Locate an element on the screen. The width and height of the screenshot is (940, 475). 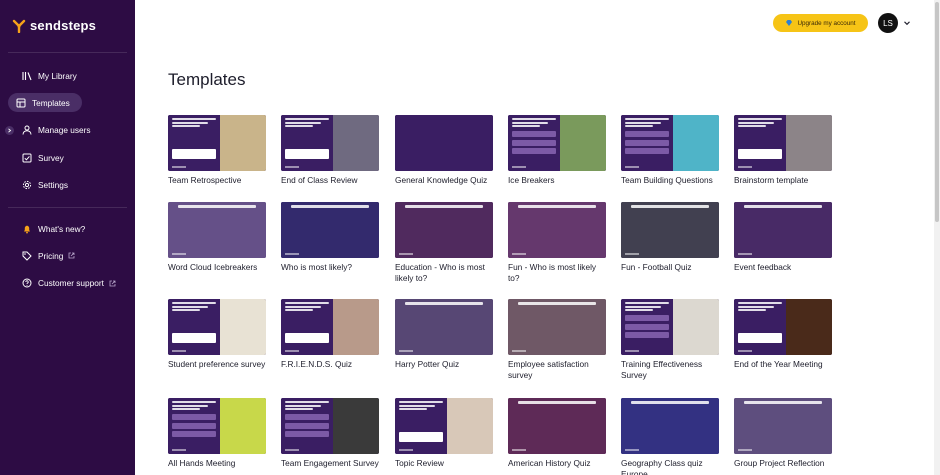
template-card: F.R.I.E.N.D.S. Quiz is located at coordinates (330, 334).